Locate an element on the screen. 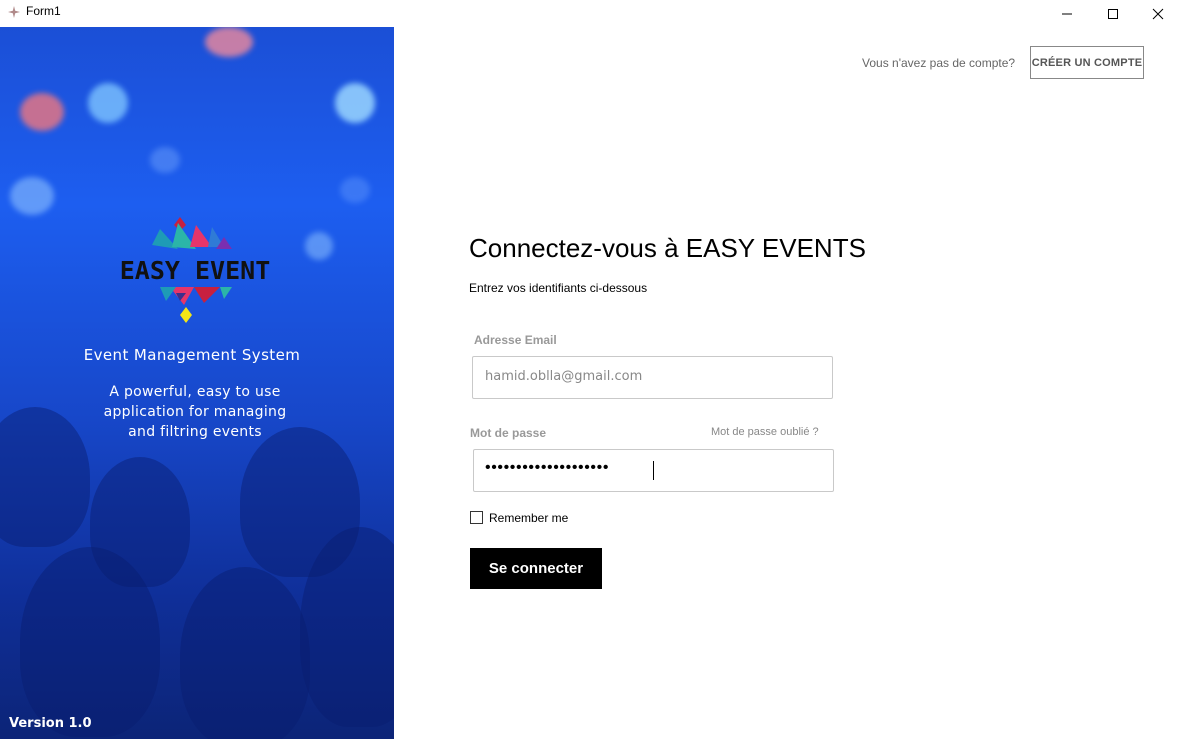 The height and width of the screenshot is (739, 1180). hero-heading: Event Management System is located at coordinates (192, 355).